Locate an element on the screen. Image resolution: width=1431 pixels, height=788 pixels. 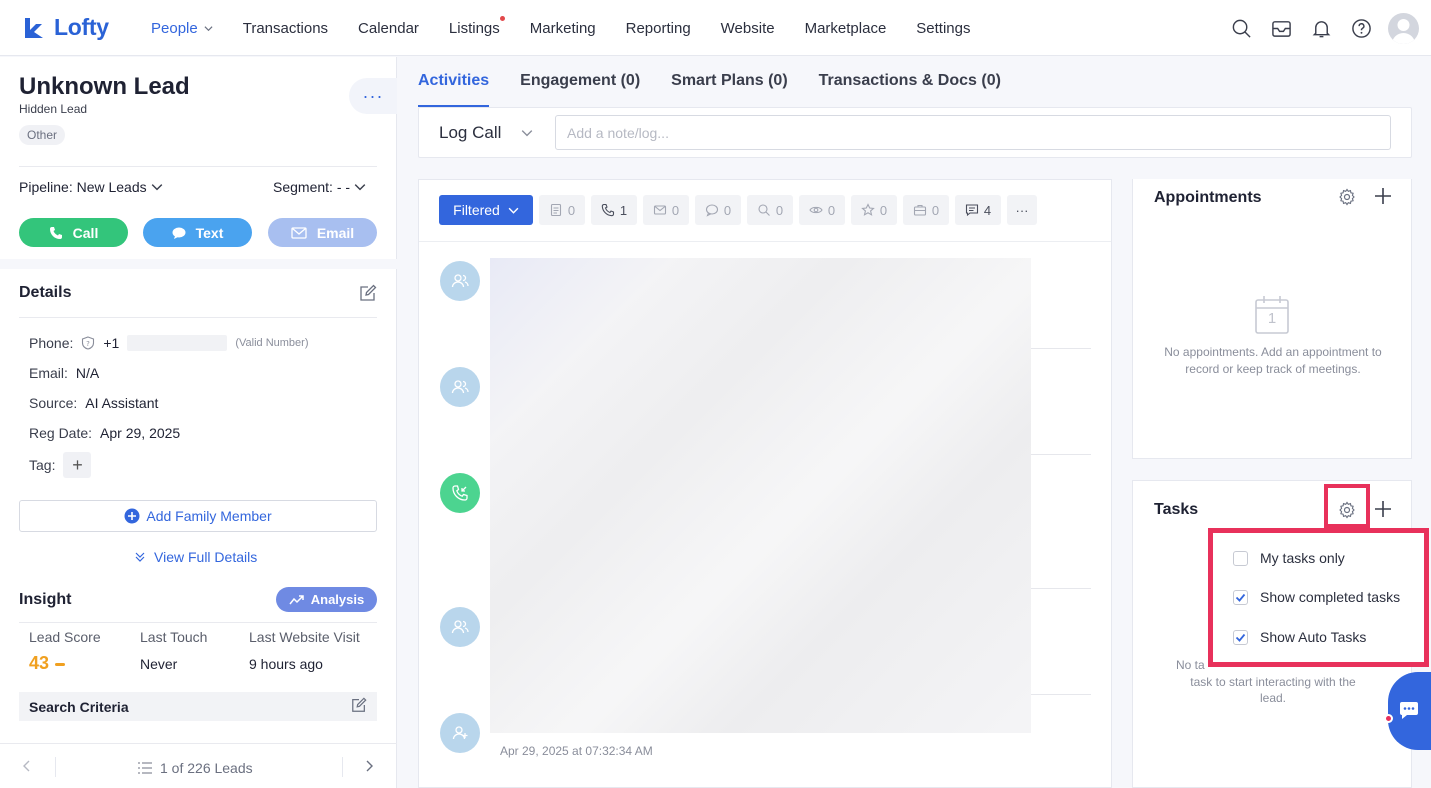
mail-icon is located at coordinates (659, 210).